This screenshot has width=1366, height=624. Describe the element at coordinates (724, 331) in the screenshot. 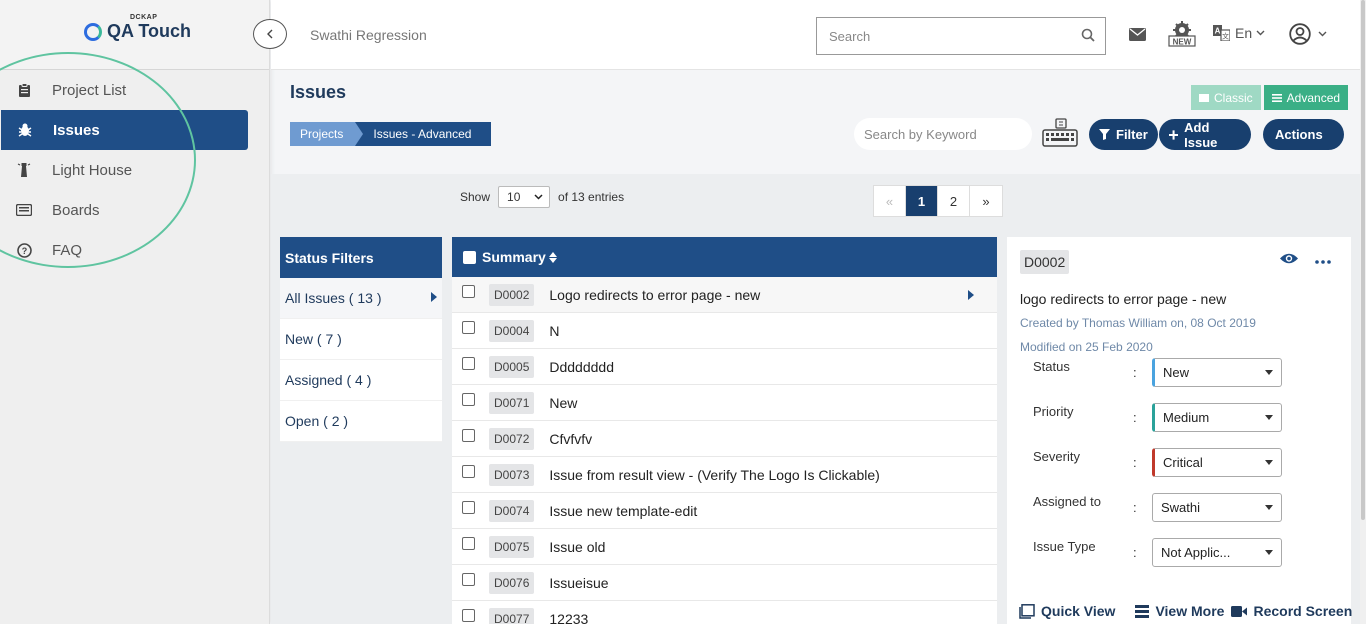

I see `table-row: D0004 N` at that location.